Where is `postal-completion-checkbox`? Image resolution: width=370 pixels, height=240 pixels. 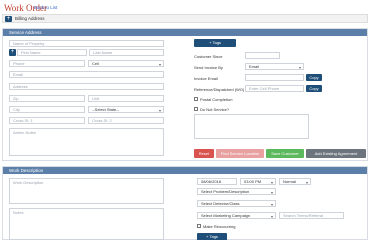
postal-completion-checkbox is located at coordinates (196, 99).